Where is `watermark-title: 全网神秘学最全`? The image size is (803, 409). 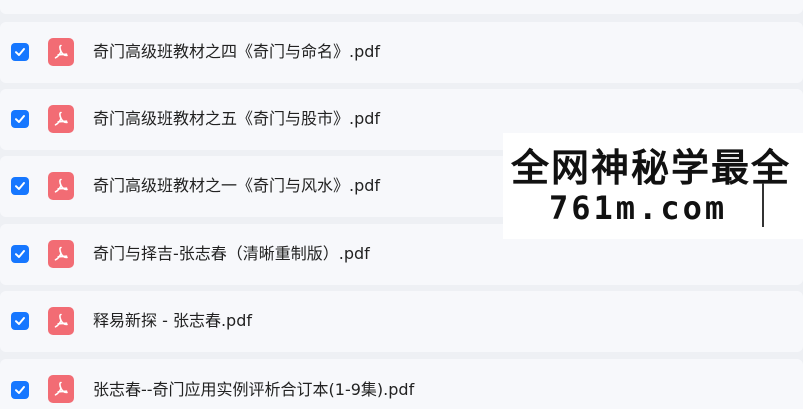
watermark-title: 全网神秘学最全 is located at coordinates (651, 168).